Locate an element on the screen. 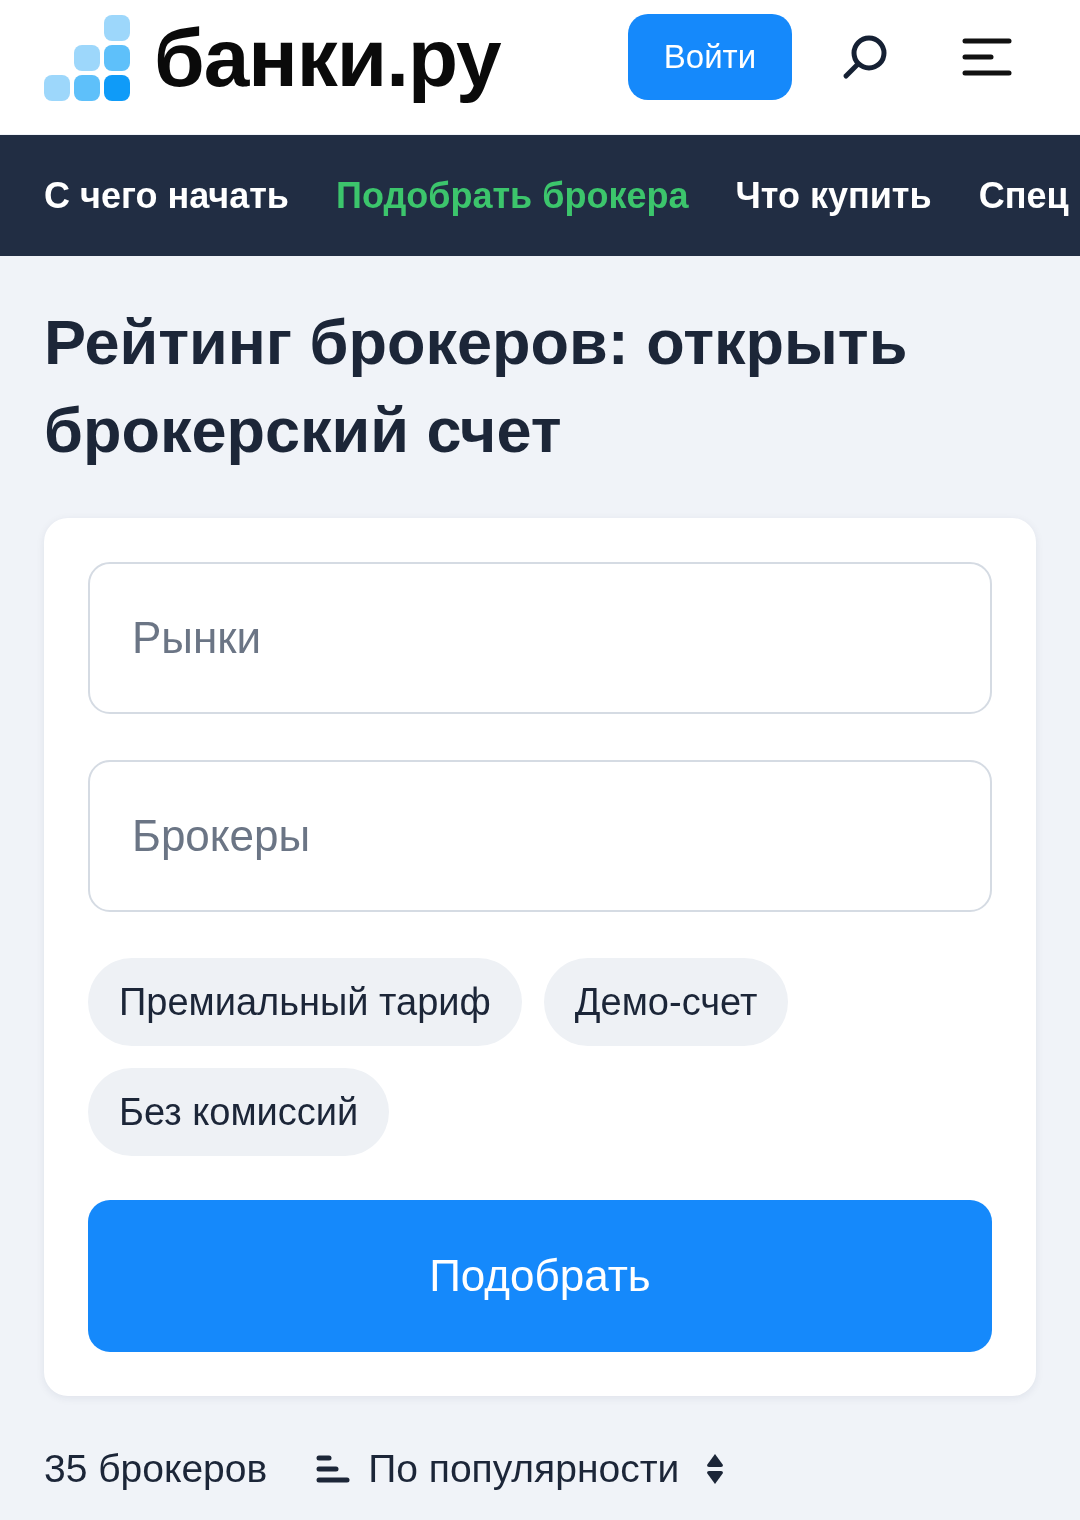 This screenshot has width=1080, height=1520. login-button: Войти is located at coordinates (710, 57).